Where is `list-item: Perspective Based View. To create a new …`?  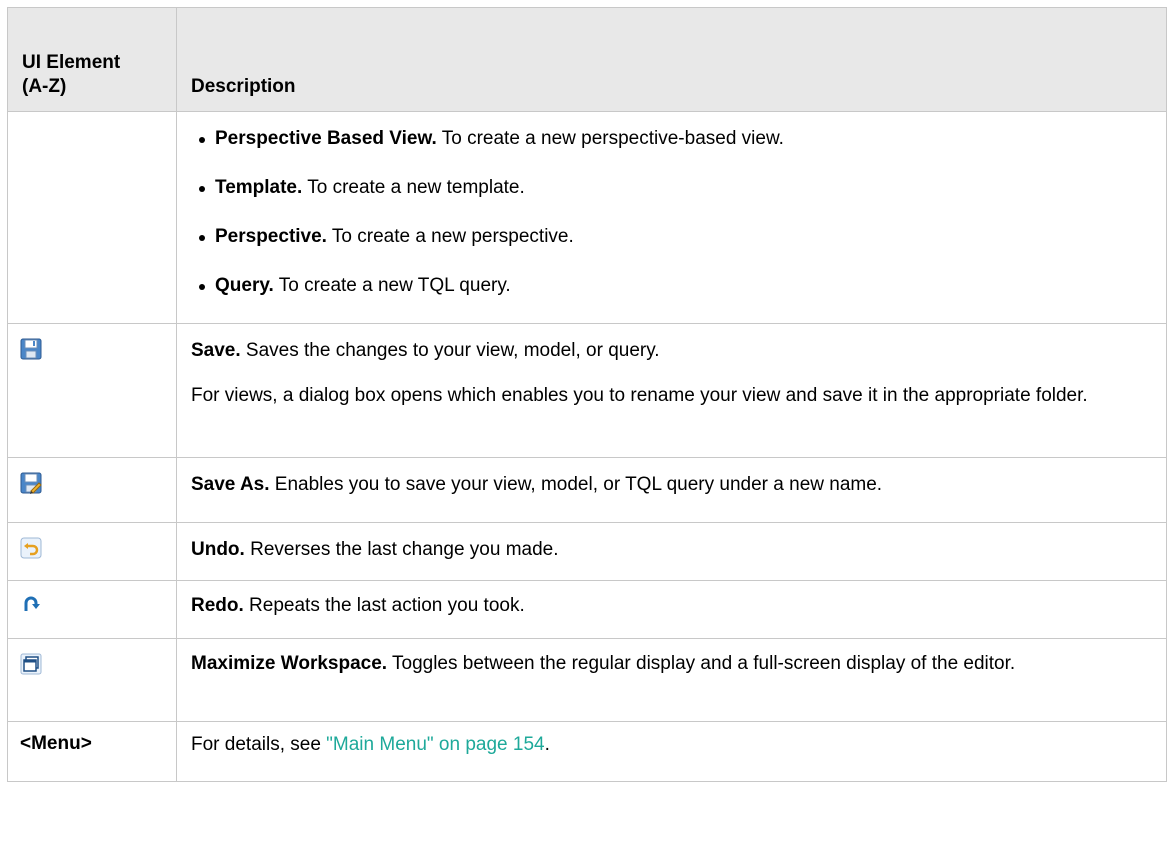
list-item: Perspective Based View. To create a new … is located at coordinates (671, 151).